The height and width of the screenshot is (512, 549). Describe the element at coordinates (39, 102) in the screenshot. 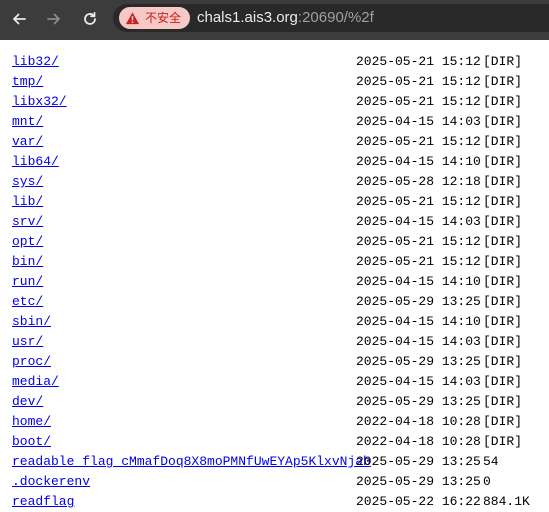

I see `file-link: libx32/` at that location.